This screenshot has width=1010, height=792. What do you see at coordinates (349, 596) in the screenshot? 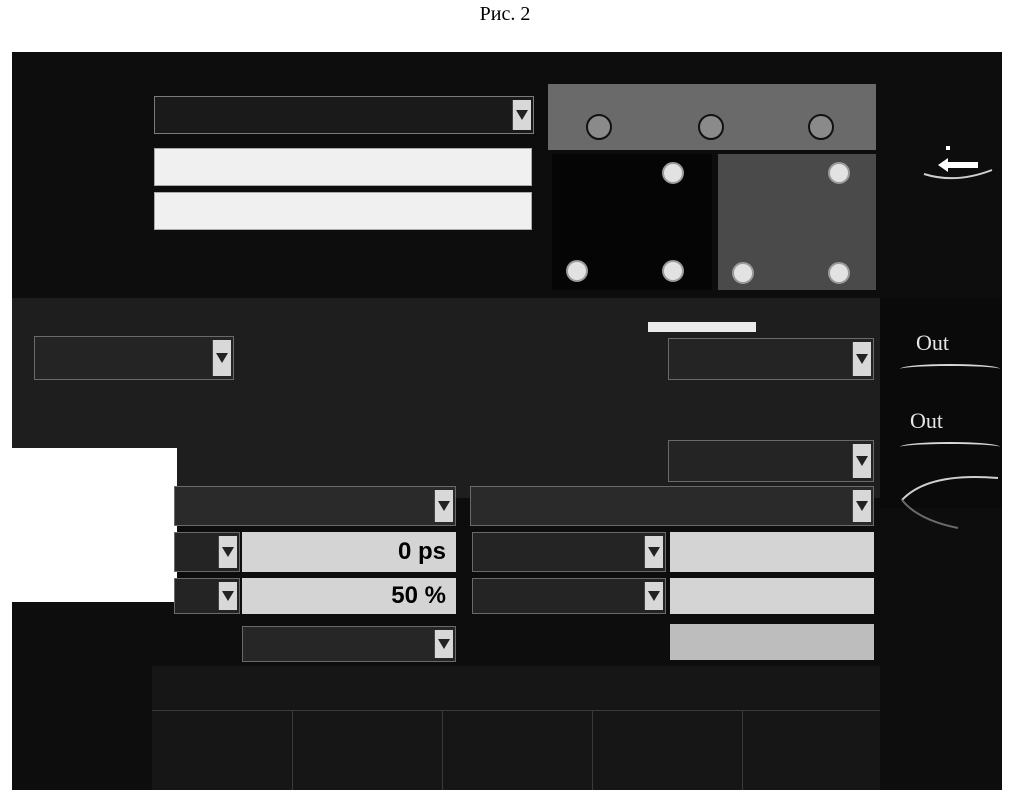
I see `duty-cycle-field: 50 %` at bounding box center [349, 596].